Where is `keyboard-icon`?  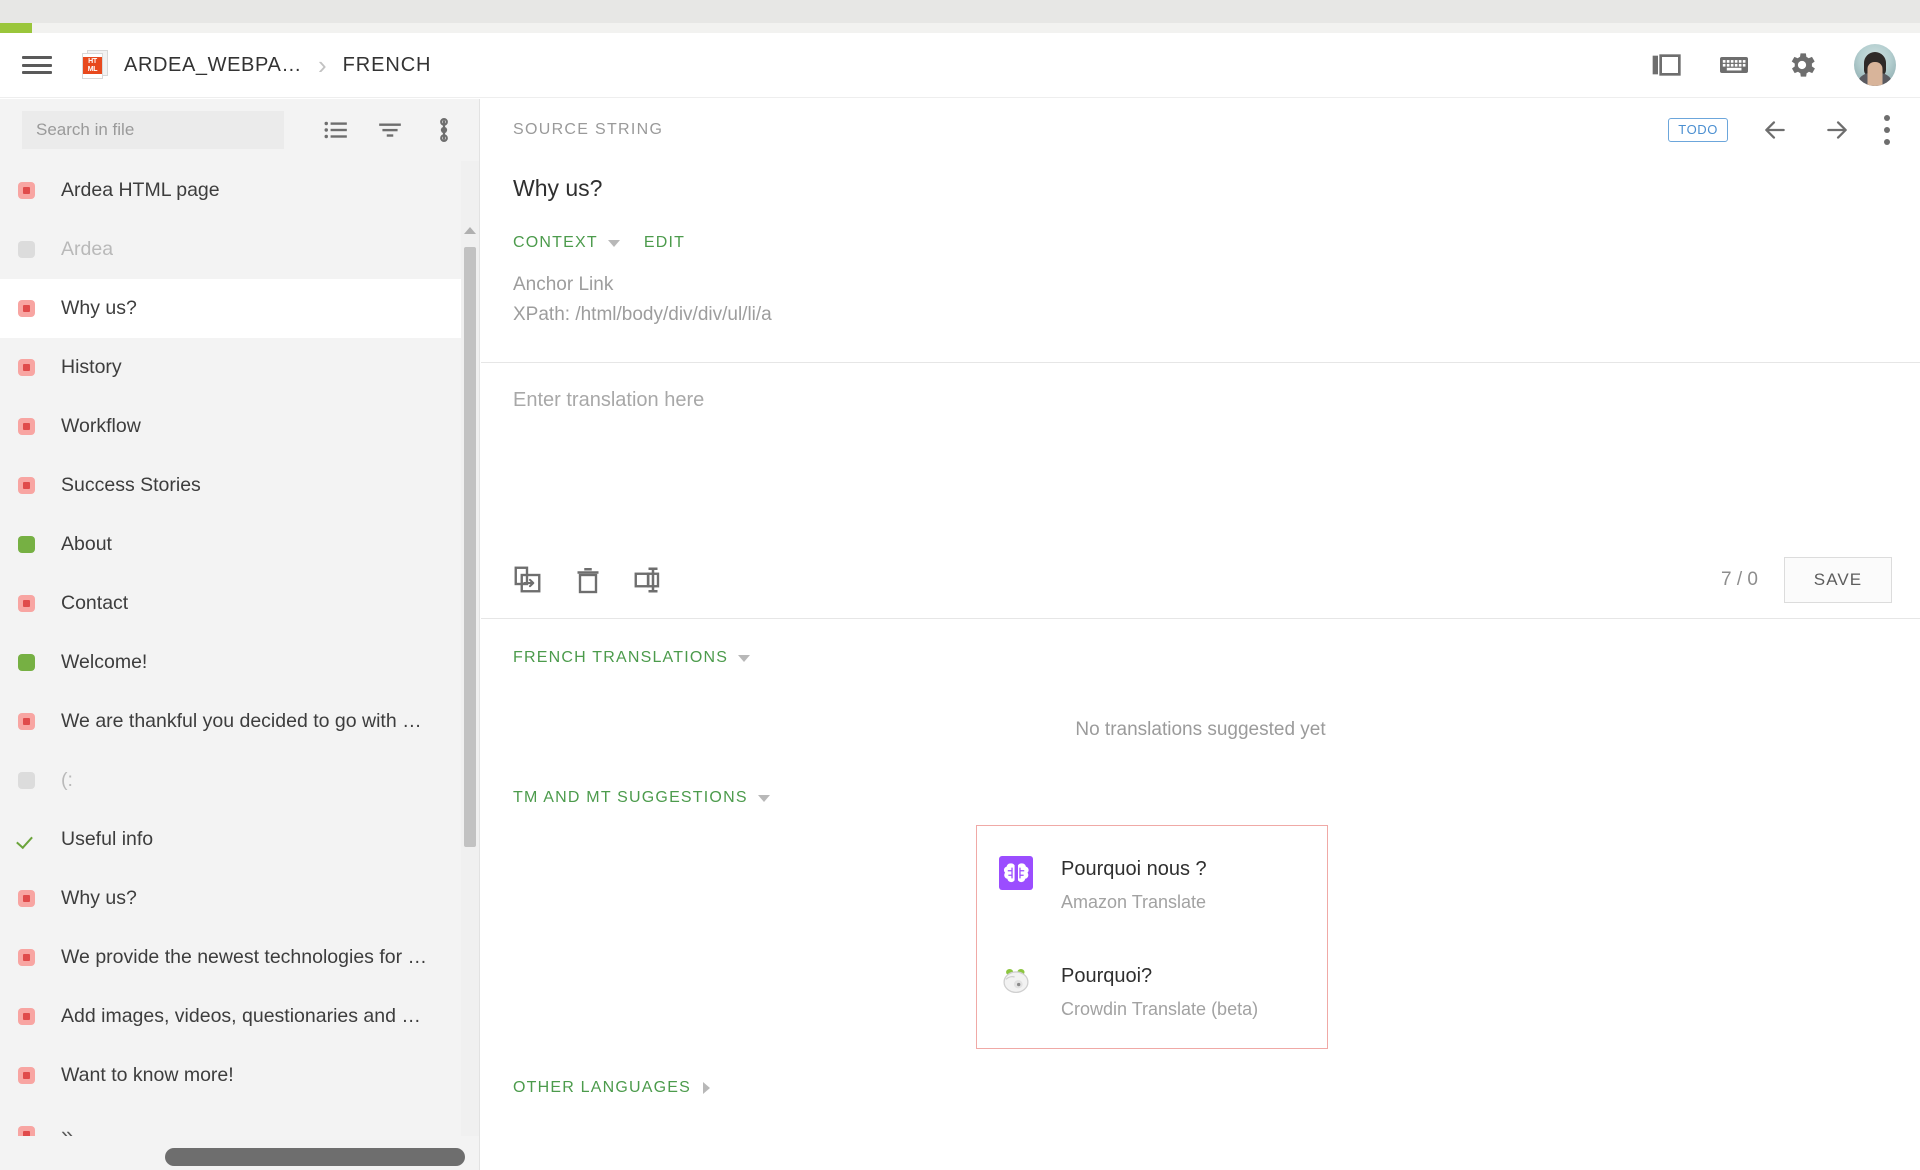 keyboard-icon is located at coordinates (1734, 65).